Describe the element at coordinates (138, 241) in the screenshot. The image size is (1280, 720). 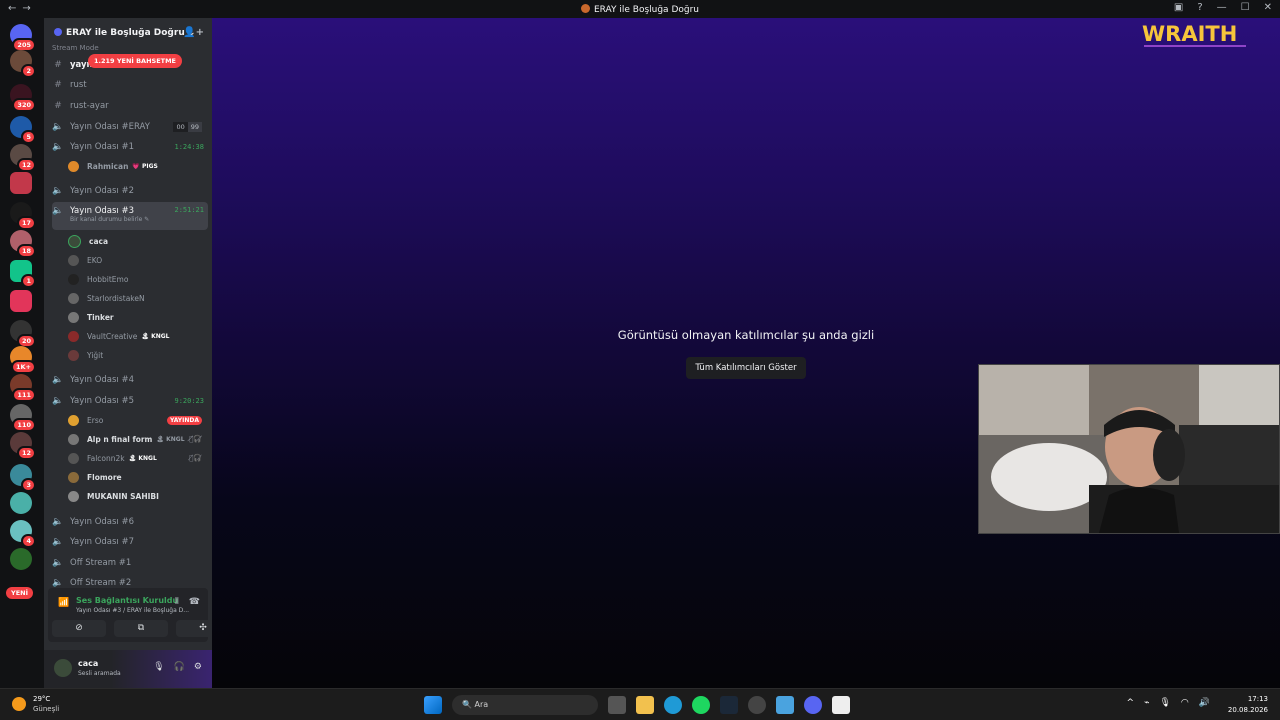
I see `voice-user: caca` at that location.